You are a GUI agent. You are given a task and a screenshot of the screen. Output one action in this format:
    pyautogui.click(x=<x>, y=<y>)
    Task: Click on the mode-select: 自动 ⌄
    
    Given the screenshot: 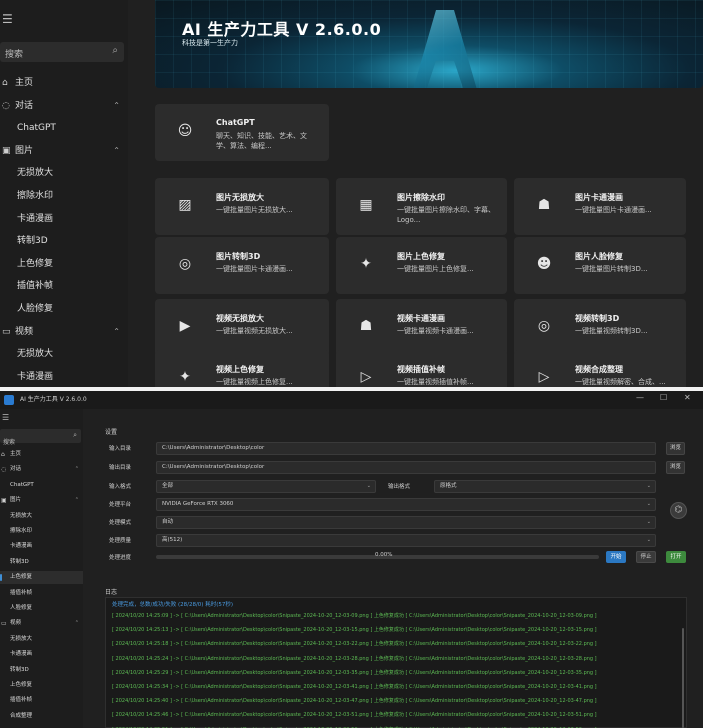 What is the action you would take?
    pyautogui.click(x=406, y=522)
    